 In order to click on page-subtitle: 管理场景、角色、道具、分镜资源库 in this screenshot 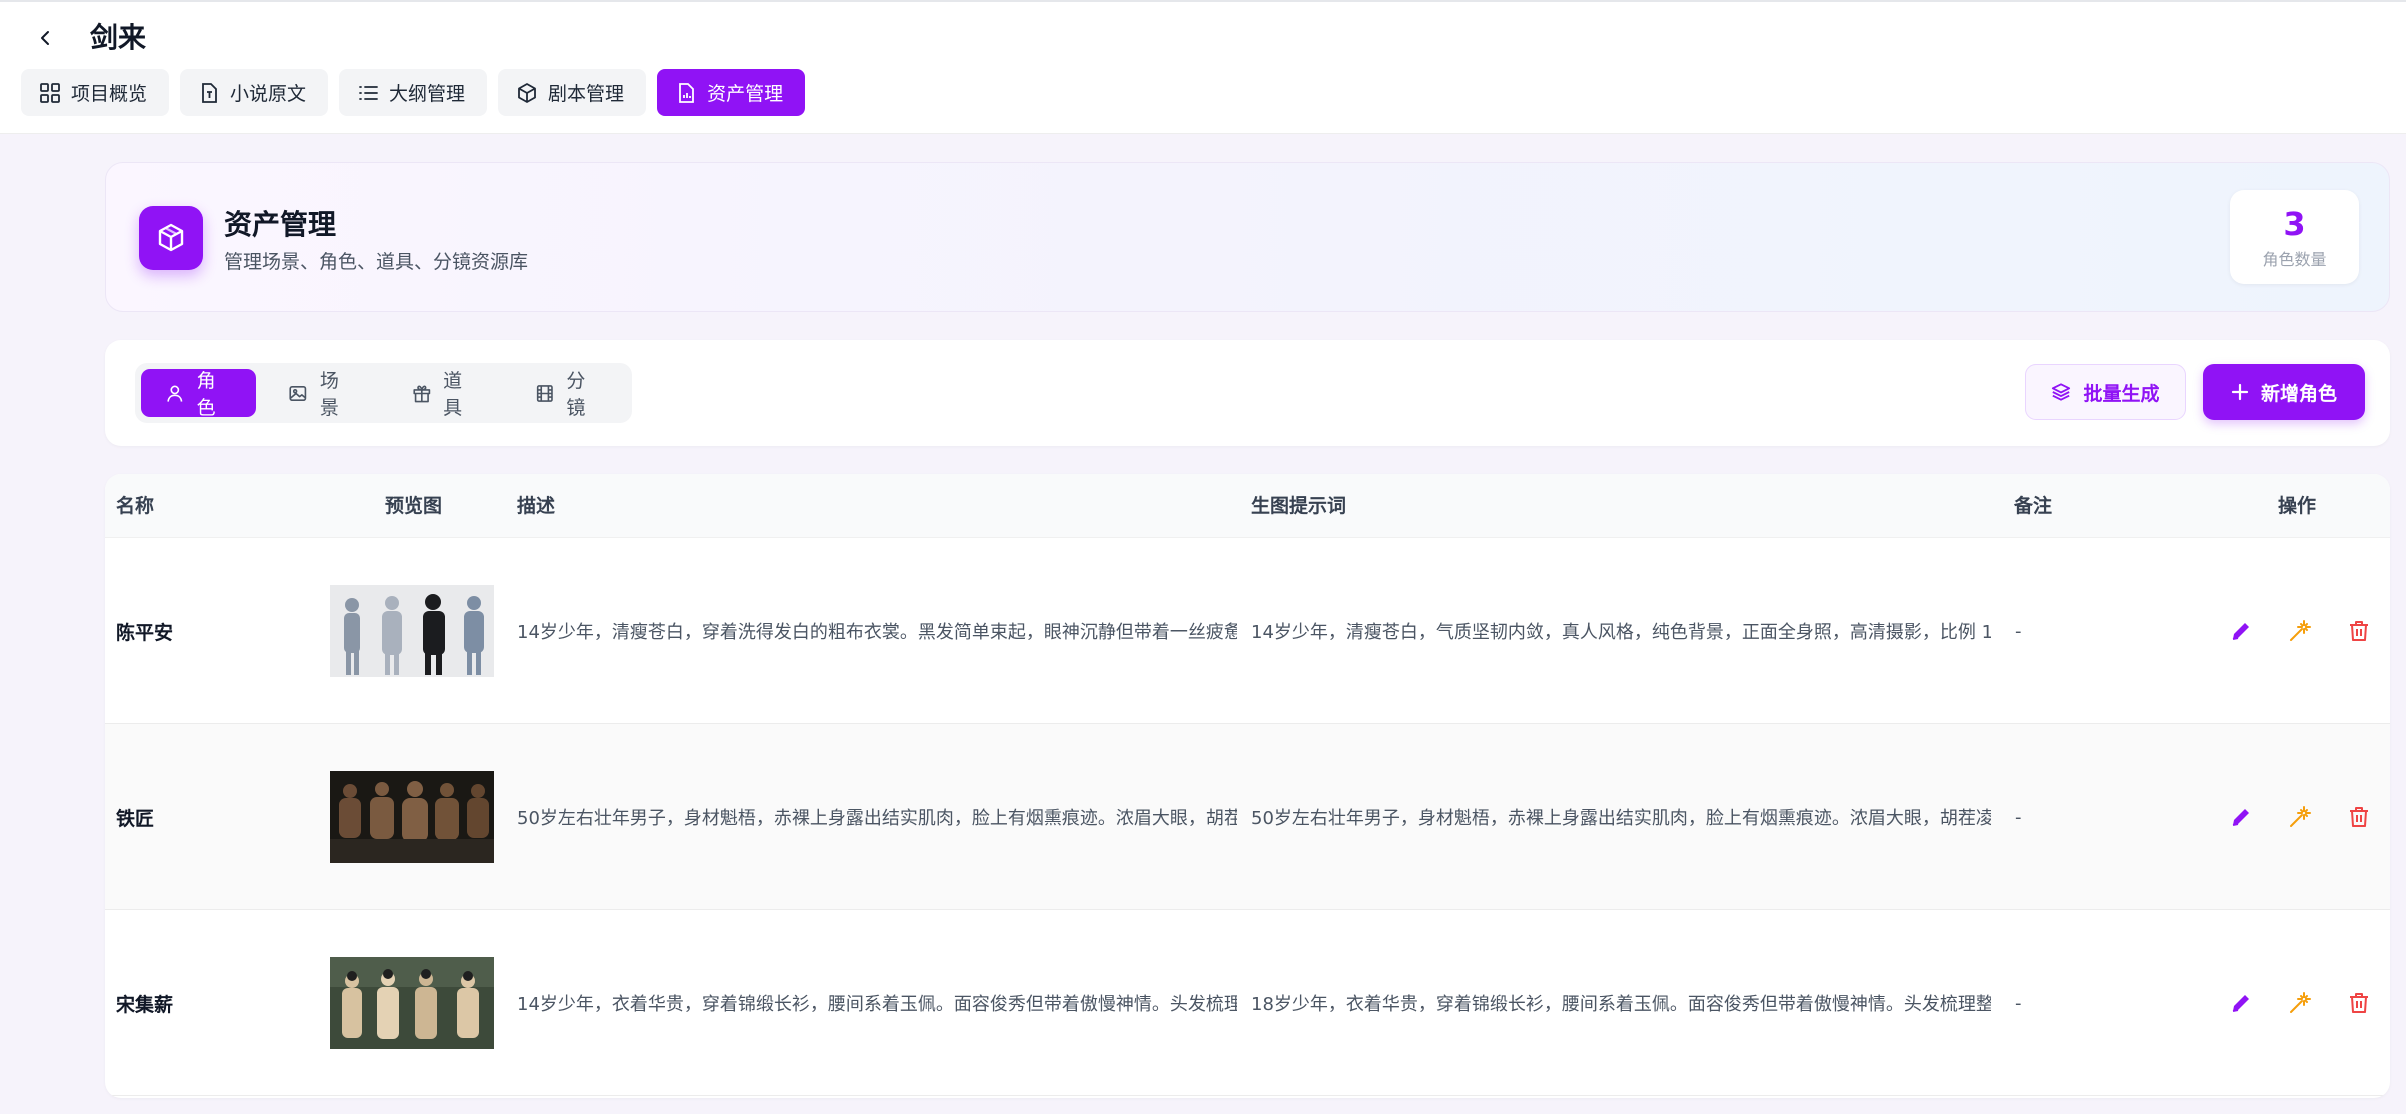, I will do `click(376, 262)`.